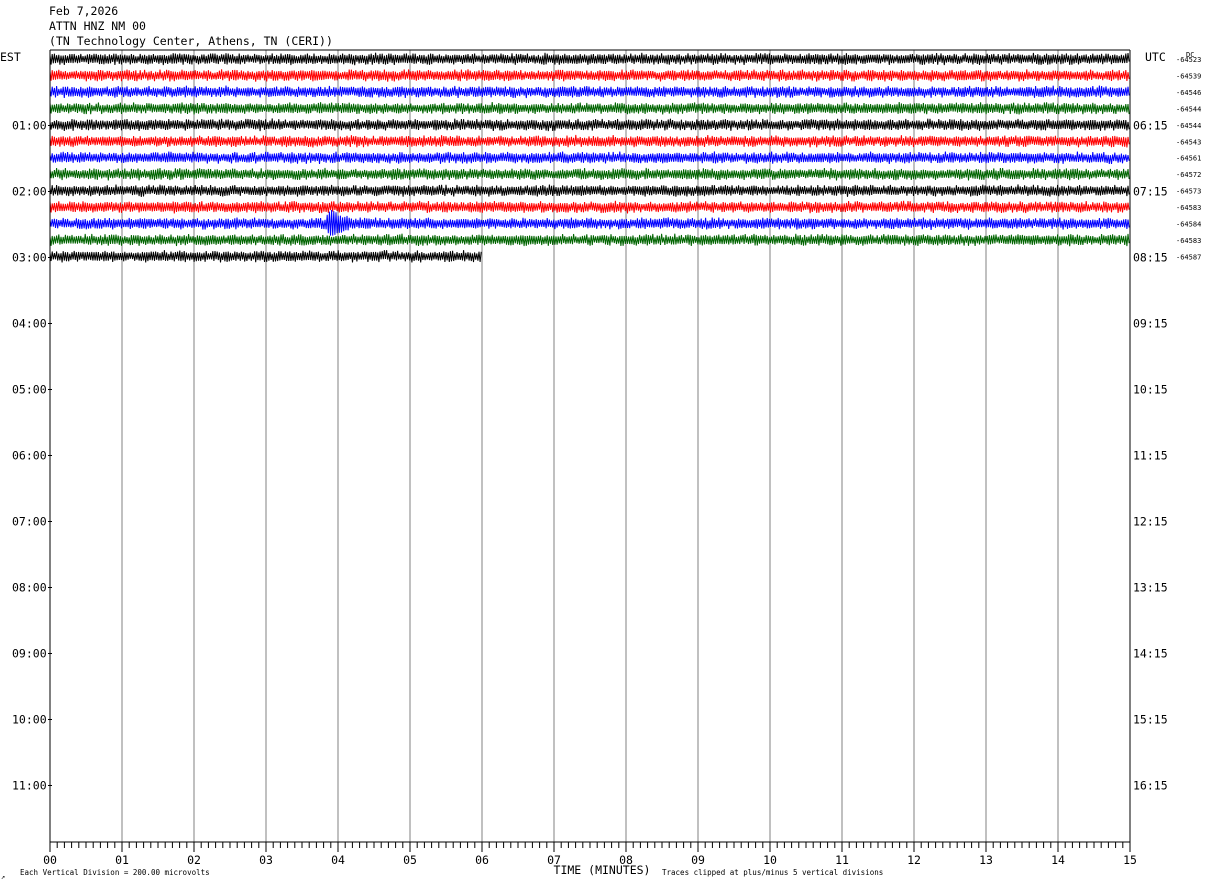 This screenshot has width=1210, height=886. Describe the element at coordinates (122, 860) in the screenshot. I see `x-tick-label: 01` at that location.